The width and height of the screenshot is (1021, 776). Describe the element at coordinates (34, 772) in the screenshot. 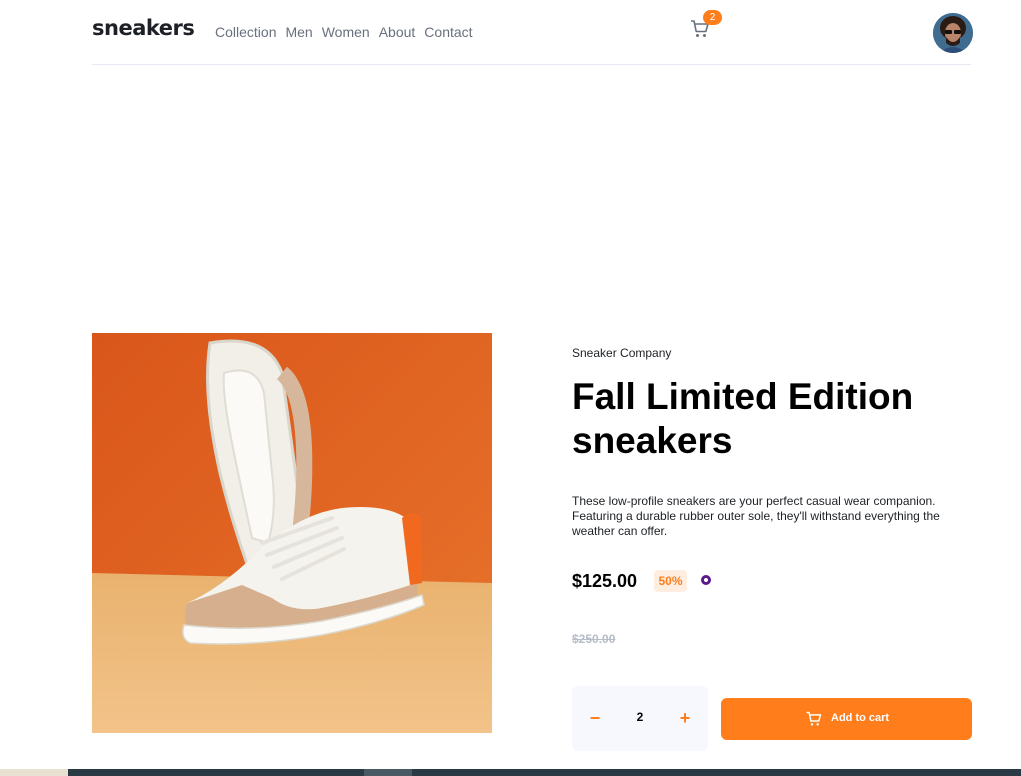

I see `taskbar-thumbnail` at that location.